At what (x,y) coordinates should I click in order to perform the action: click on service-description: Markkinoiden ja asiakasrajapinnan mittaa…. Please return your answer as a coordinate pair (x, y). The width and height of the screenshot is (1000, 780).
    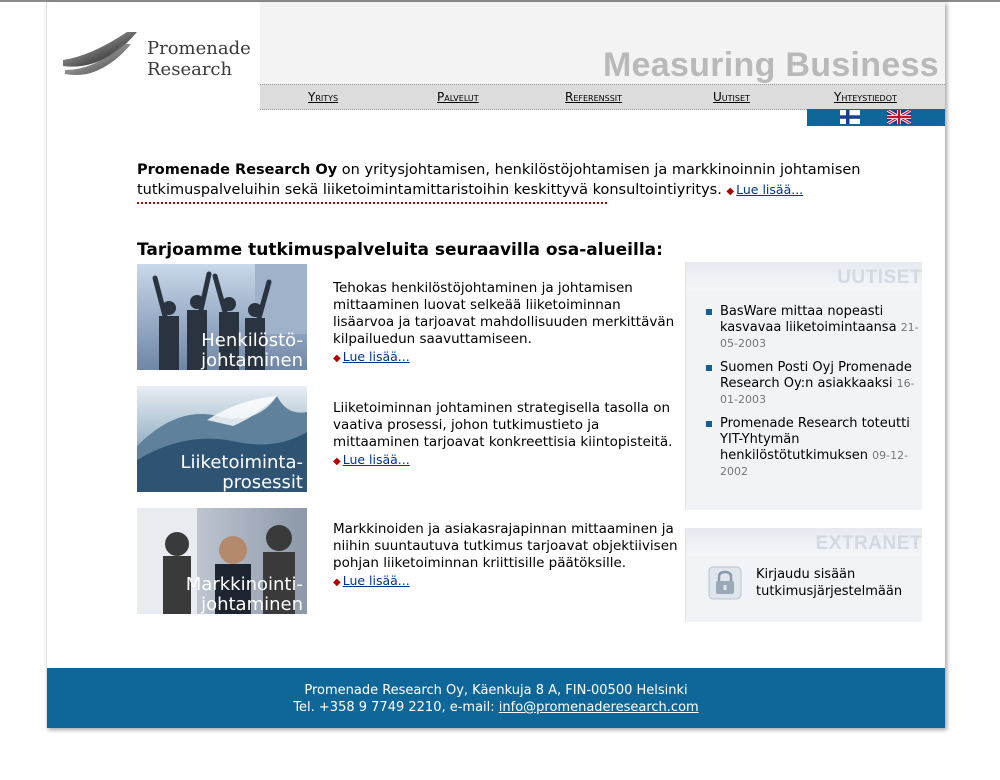
    Looking at the image, I should click on (505, 546).